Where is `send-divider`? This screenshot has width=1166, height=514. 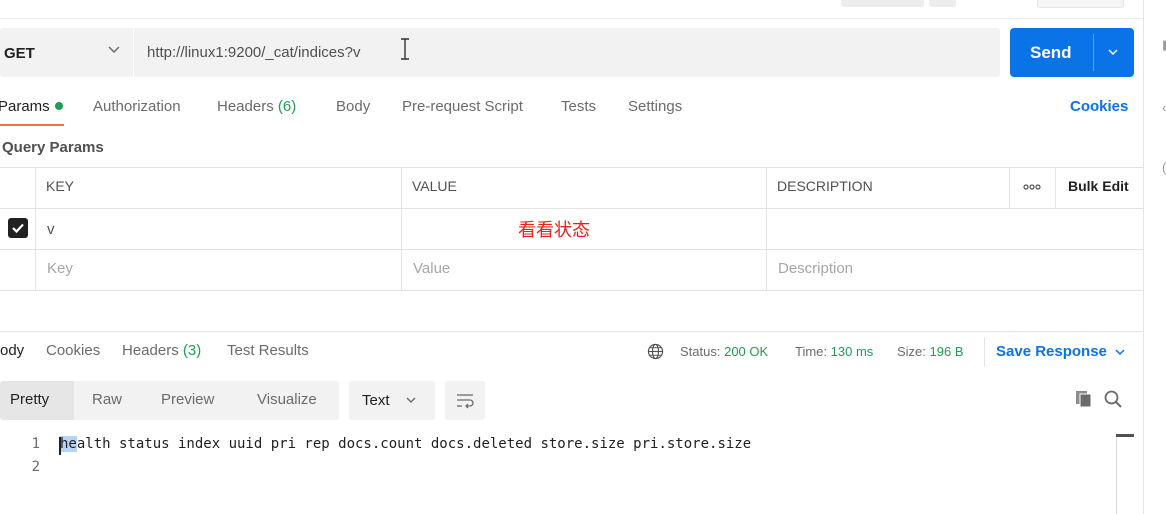 send-divider is located at coordinates (1093, 52).